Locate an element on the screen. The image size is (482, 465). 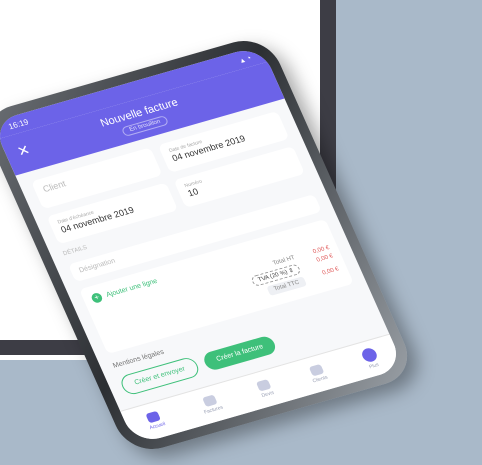
tab-quotes: Devis is located at coordinates (265, 389).